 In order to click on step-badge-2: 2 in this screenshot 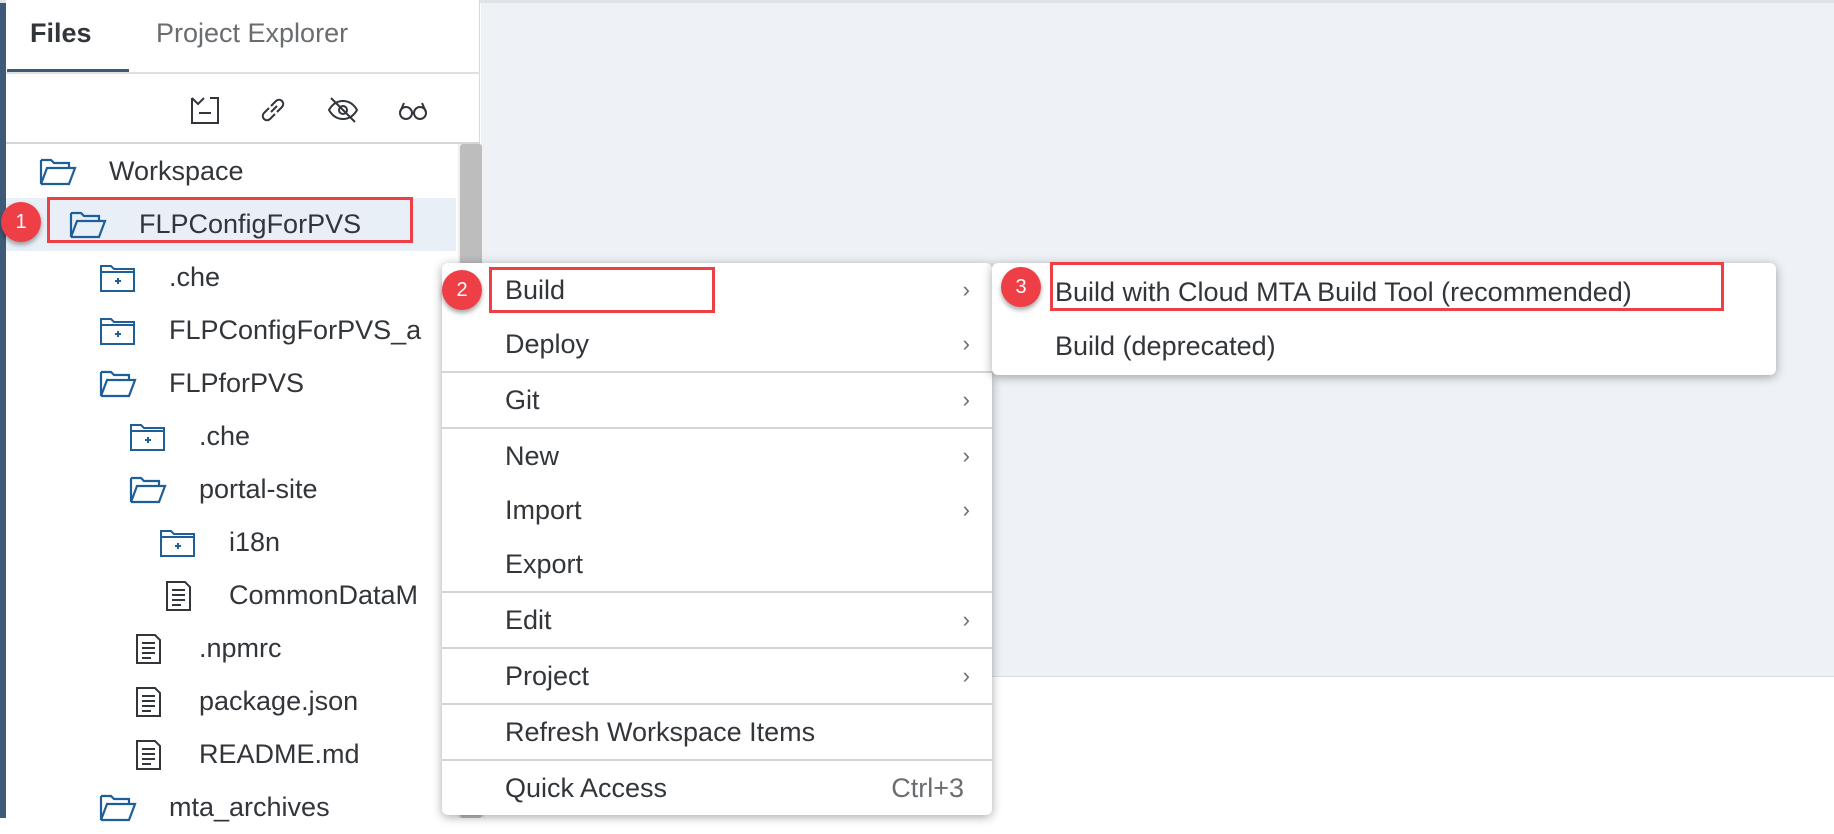, I will do `click(462, 290)`.